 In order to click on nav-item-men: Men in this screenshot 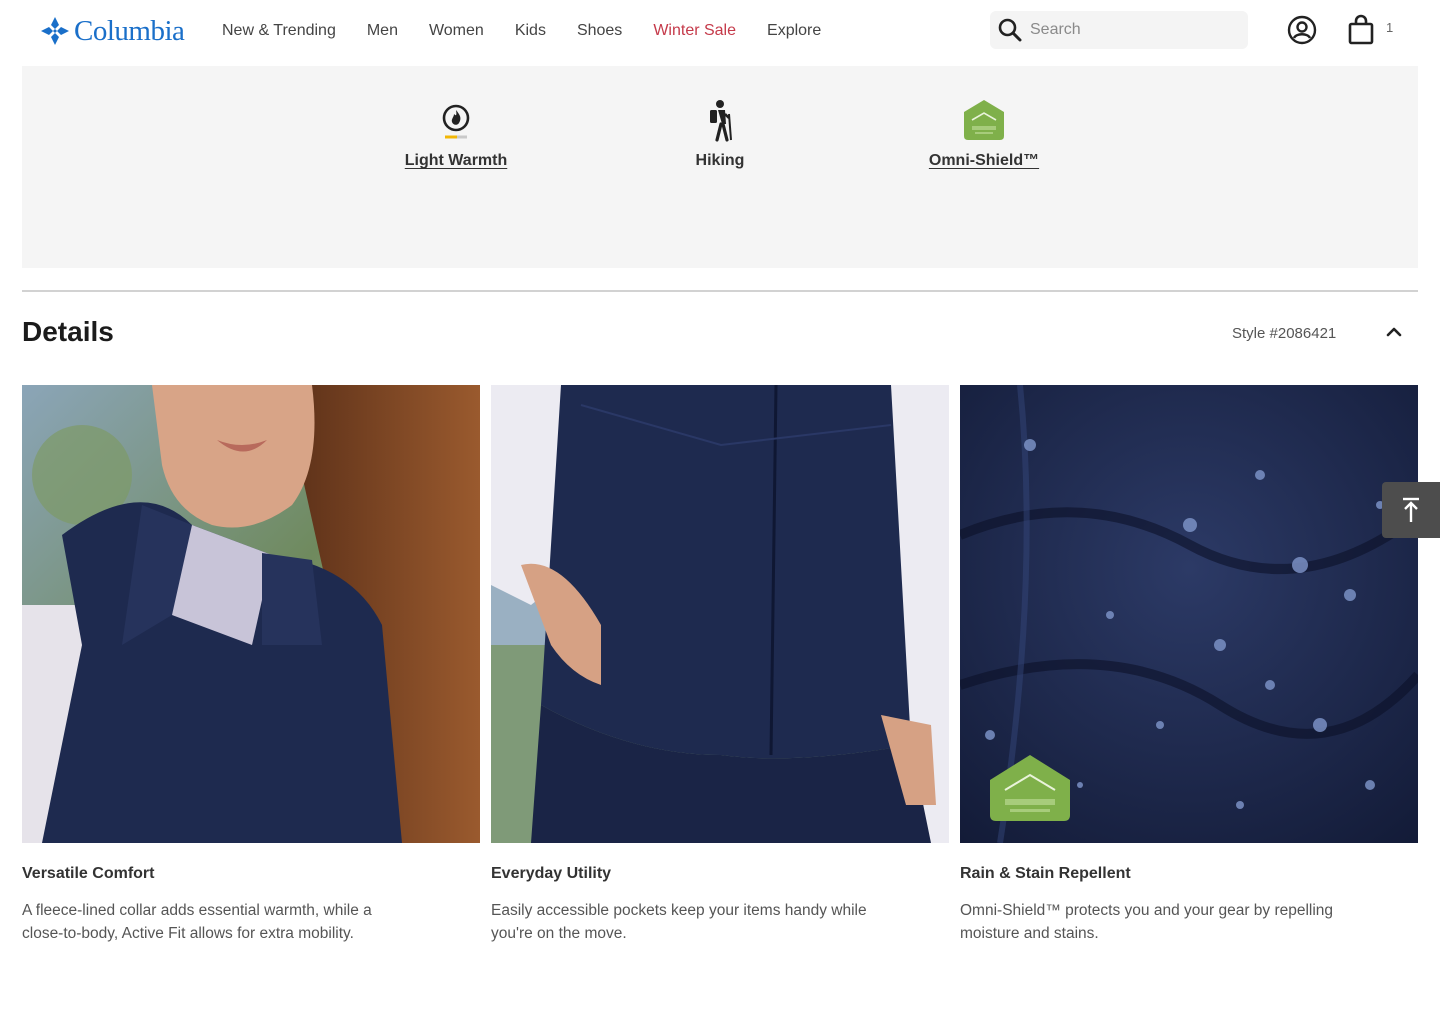, I will do `click(382, 31)`.